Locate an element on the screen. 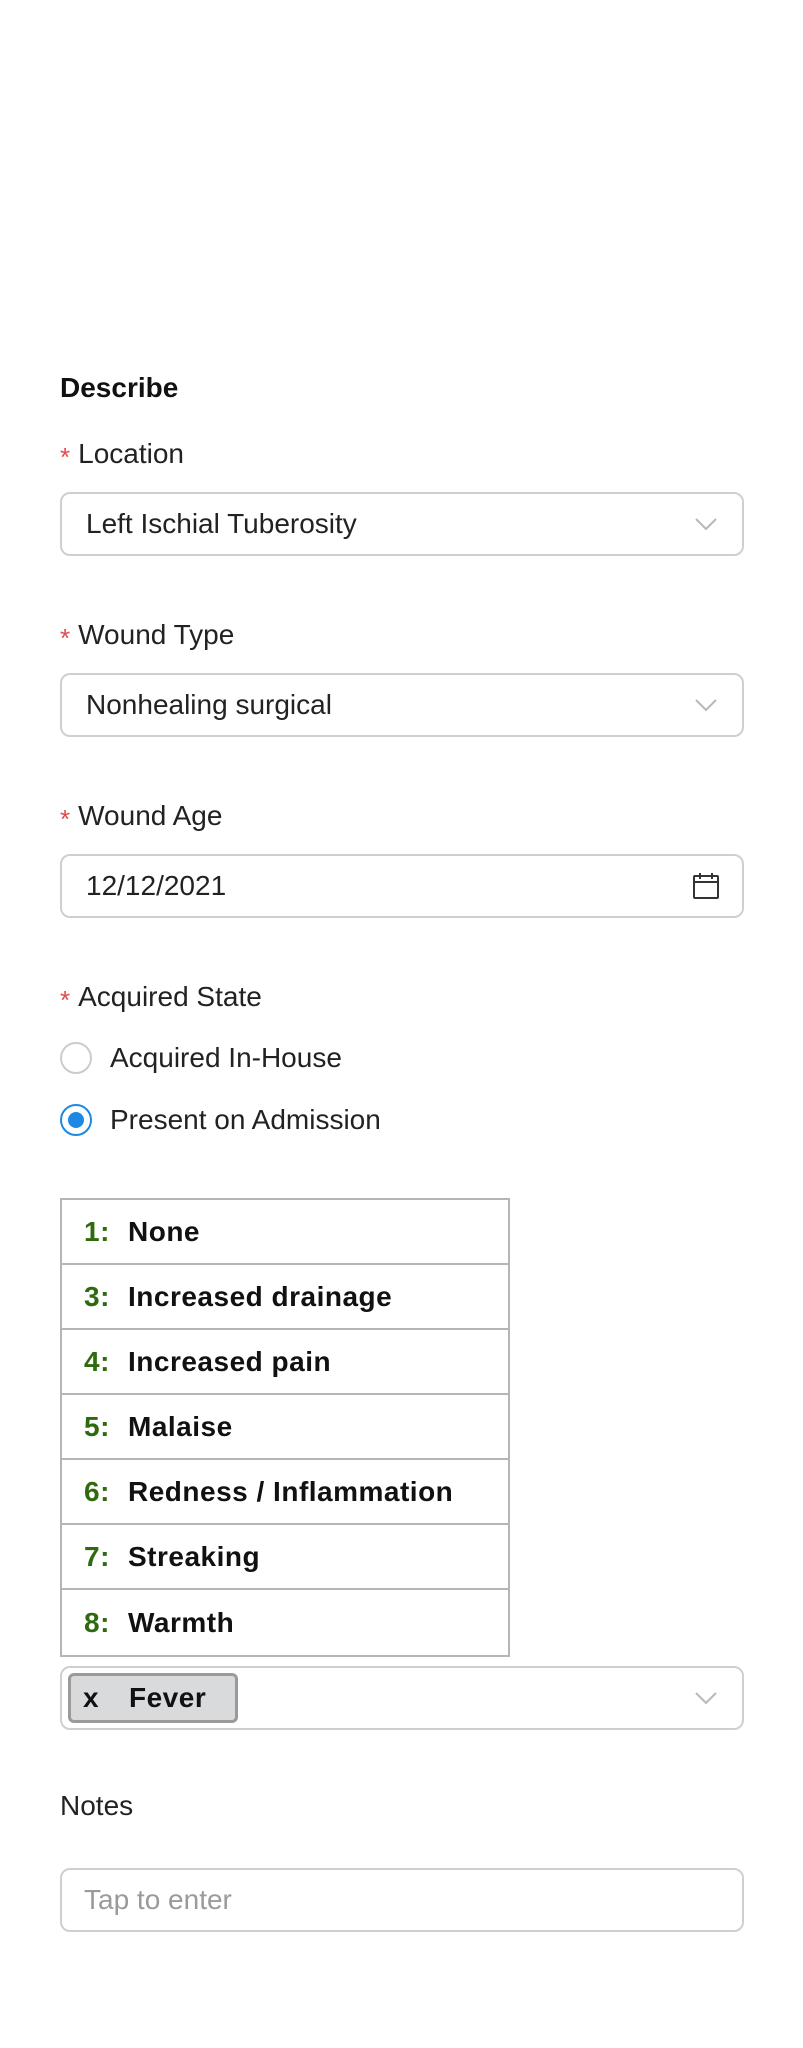 The height and width of the screenshot is (2048, 803). option-label: Increased drainage is located at coordinates (260, 1296).